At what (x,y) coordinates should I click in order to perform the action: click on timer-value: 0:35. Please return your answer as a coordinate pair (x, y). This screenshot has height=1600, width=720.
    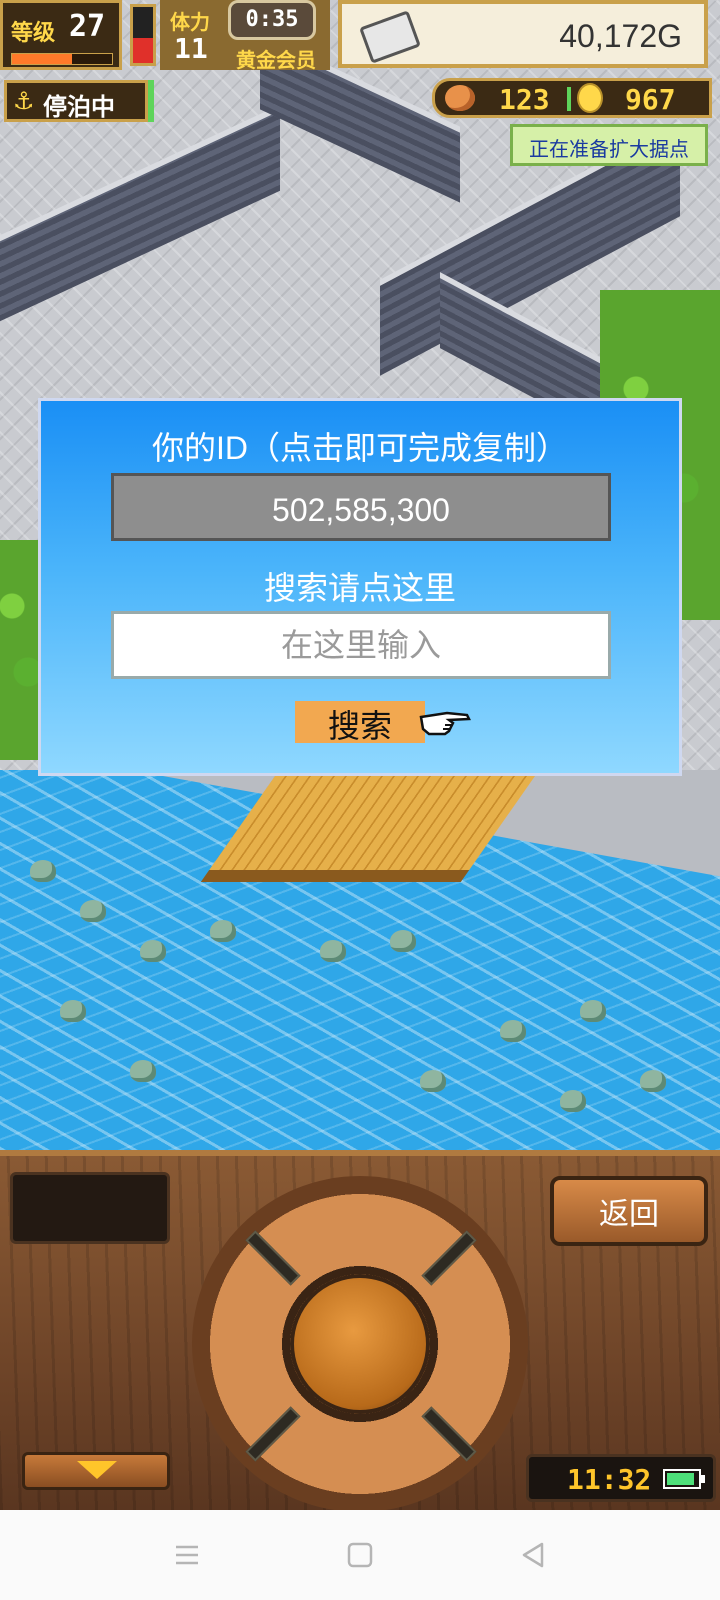
    Looking at the image, I should click on (272, 19).